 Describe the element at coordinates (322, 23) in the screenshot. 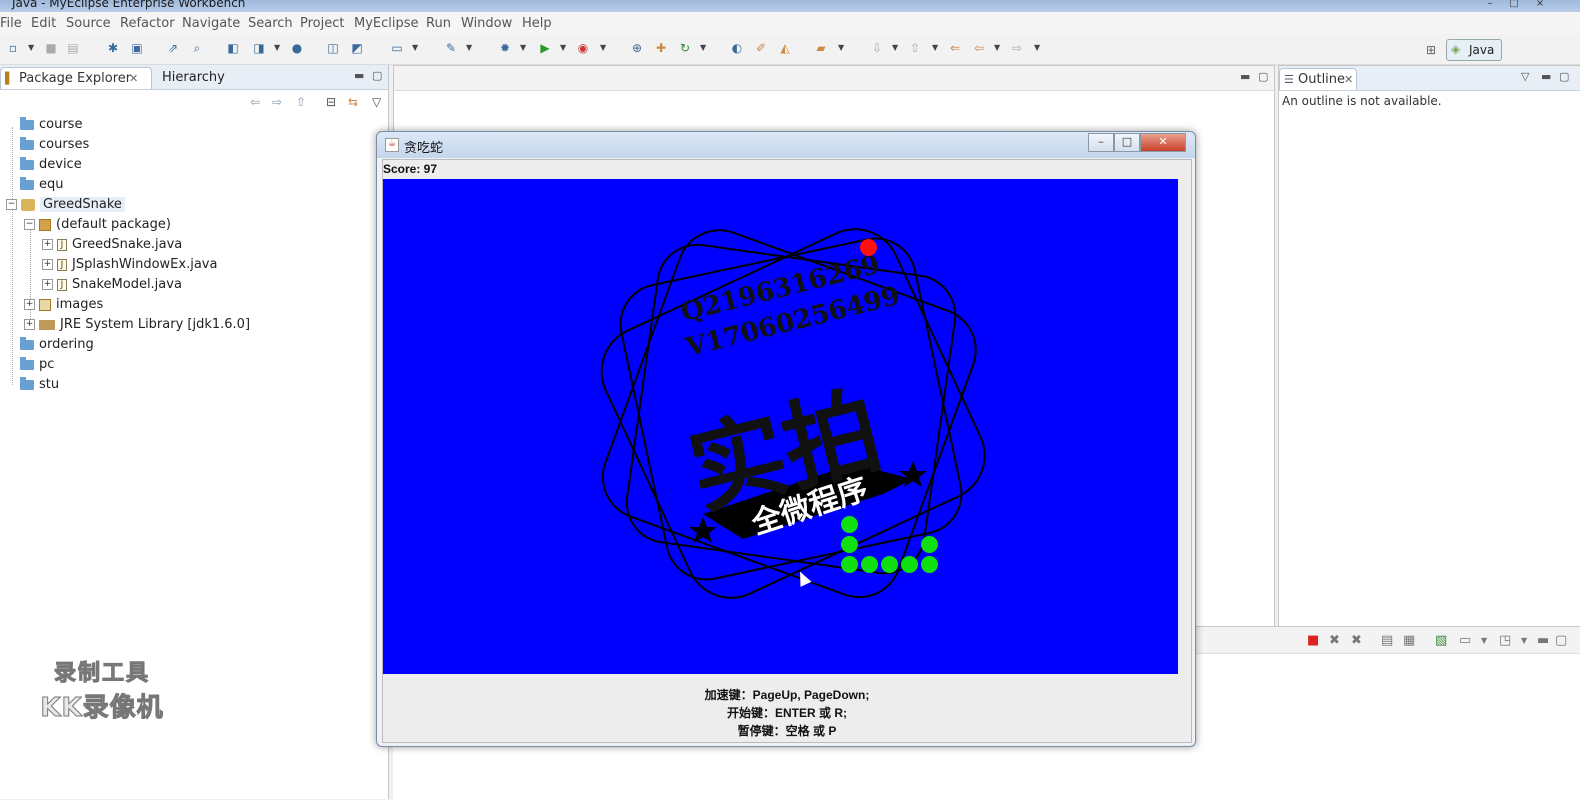

I see `menu-project: Project` at that location.